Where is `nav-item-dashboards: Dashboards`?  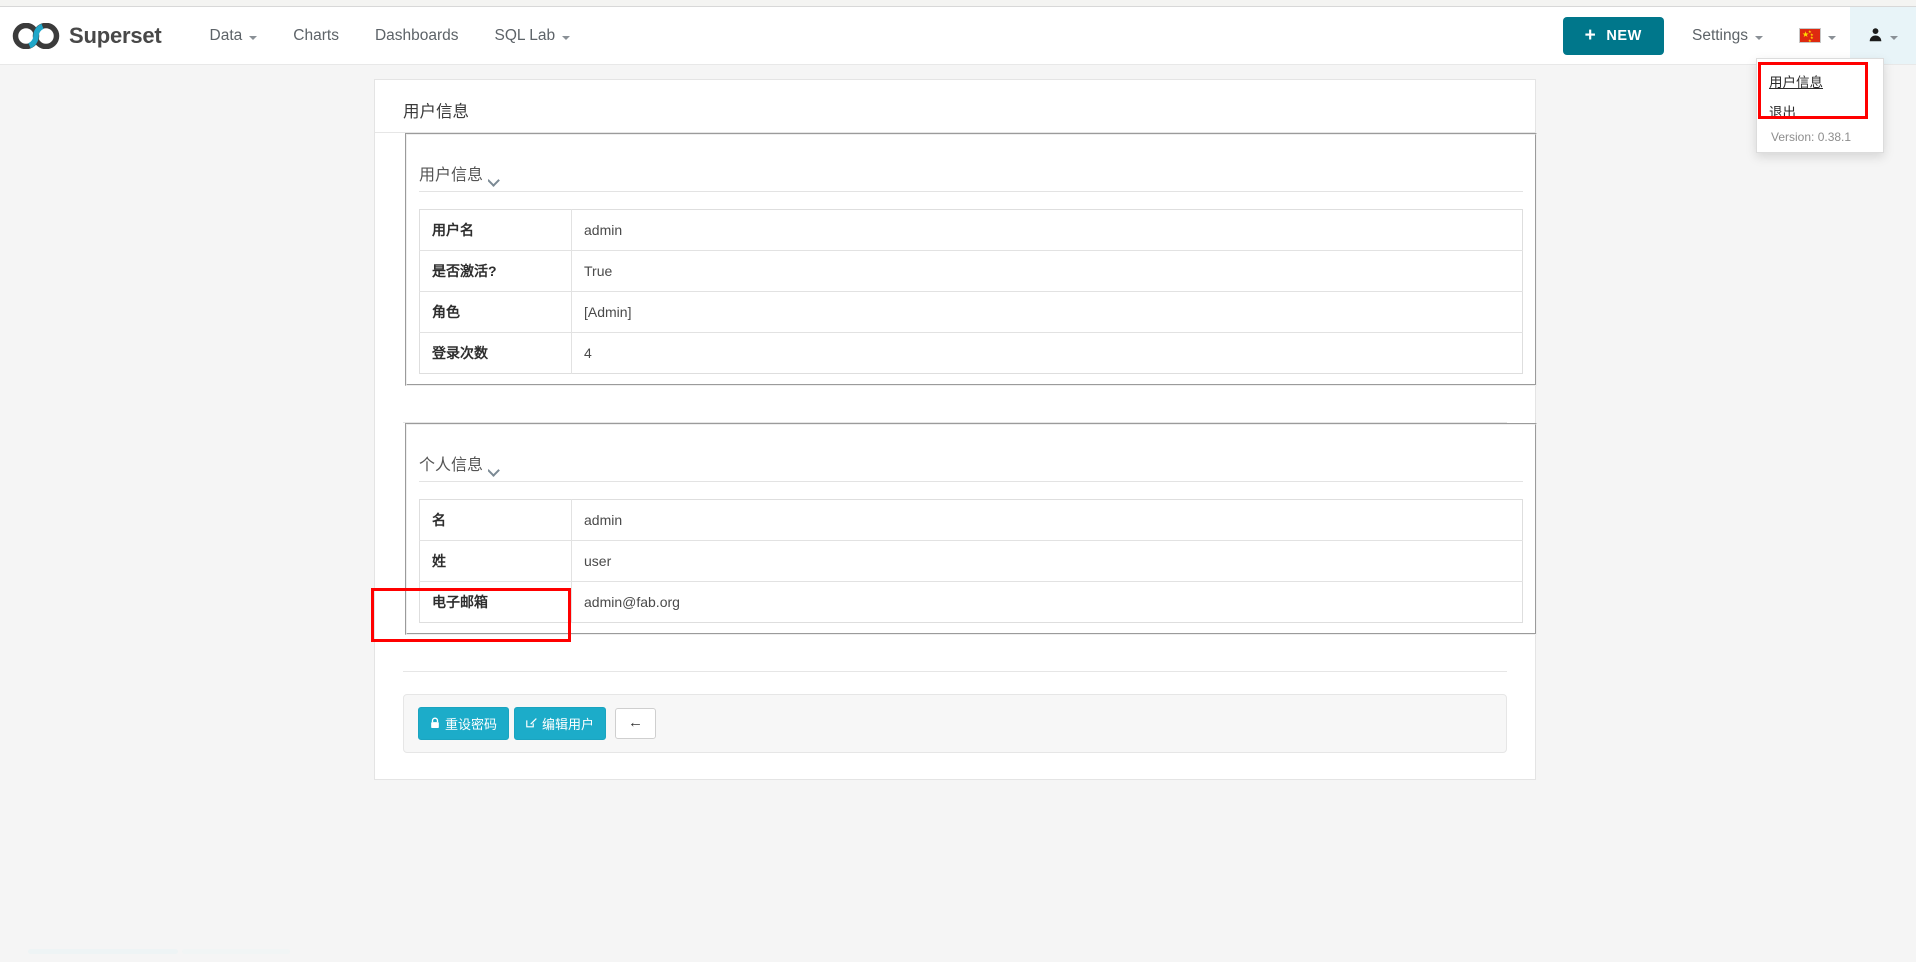 nav-item-dashboards: Dashboards is located at coordinates (417, 35).